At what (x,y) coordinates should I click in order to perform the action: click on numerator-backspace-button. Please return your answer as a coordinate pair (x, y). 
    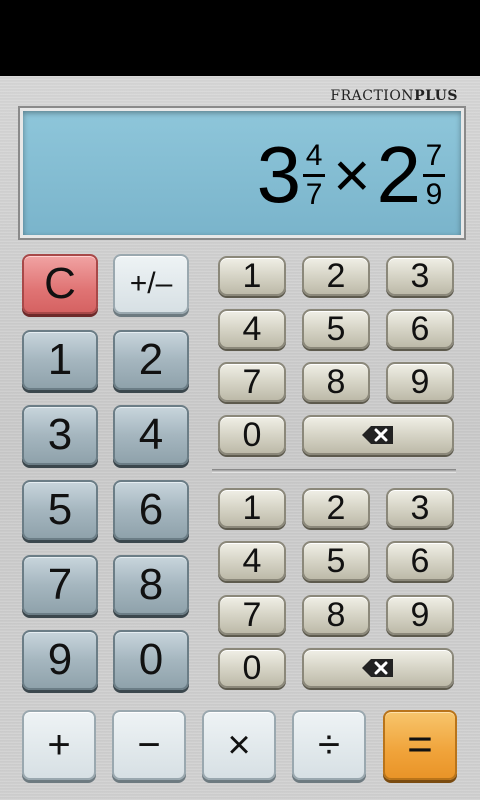
    Looking at the image, I should click on (378, 435).